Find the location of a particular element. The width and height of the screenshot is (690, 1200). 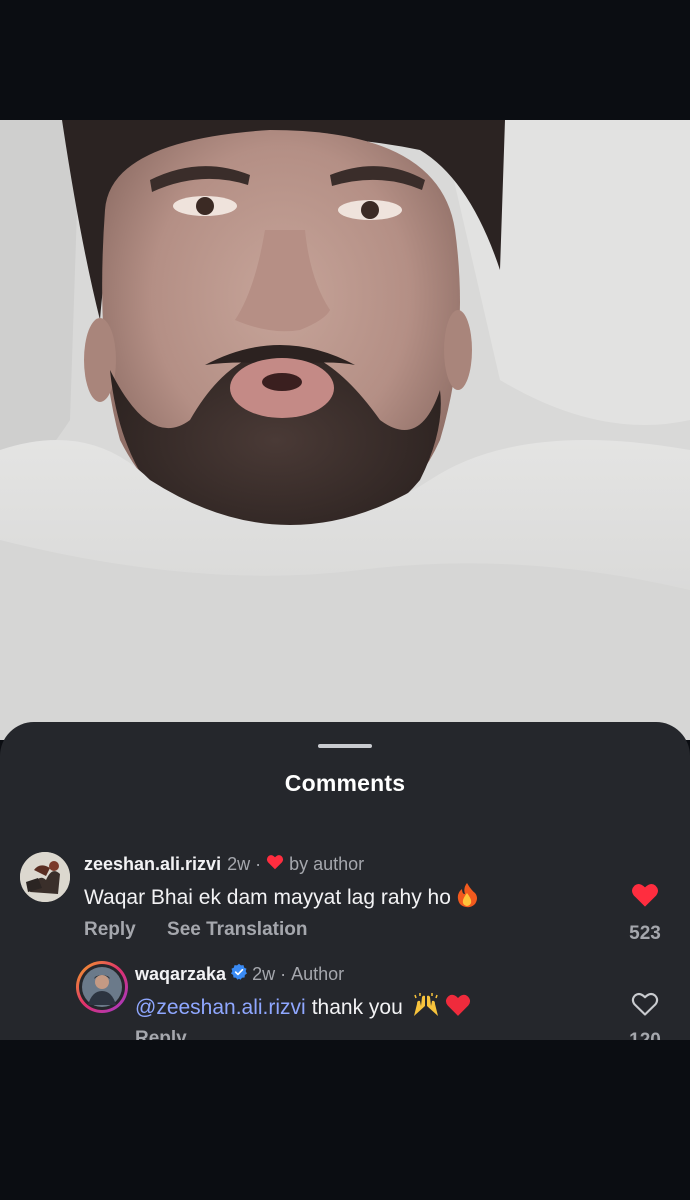

fire-emoji-icon is located at coordinates (467, 898).